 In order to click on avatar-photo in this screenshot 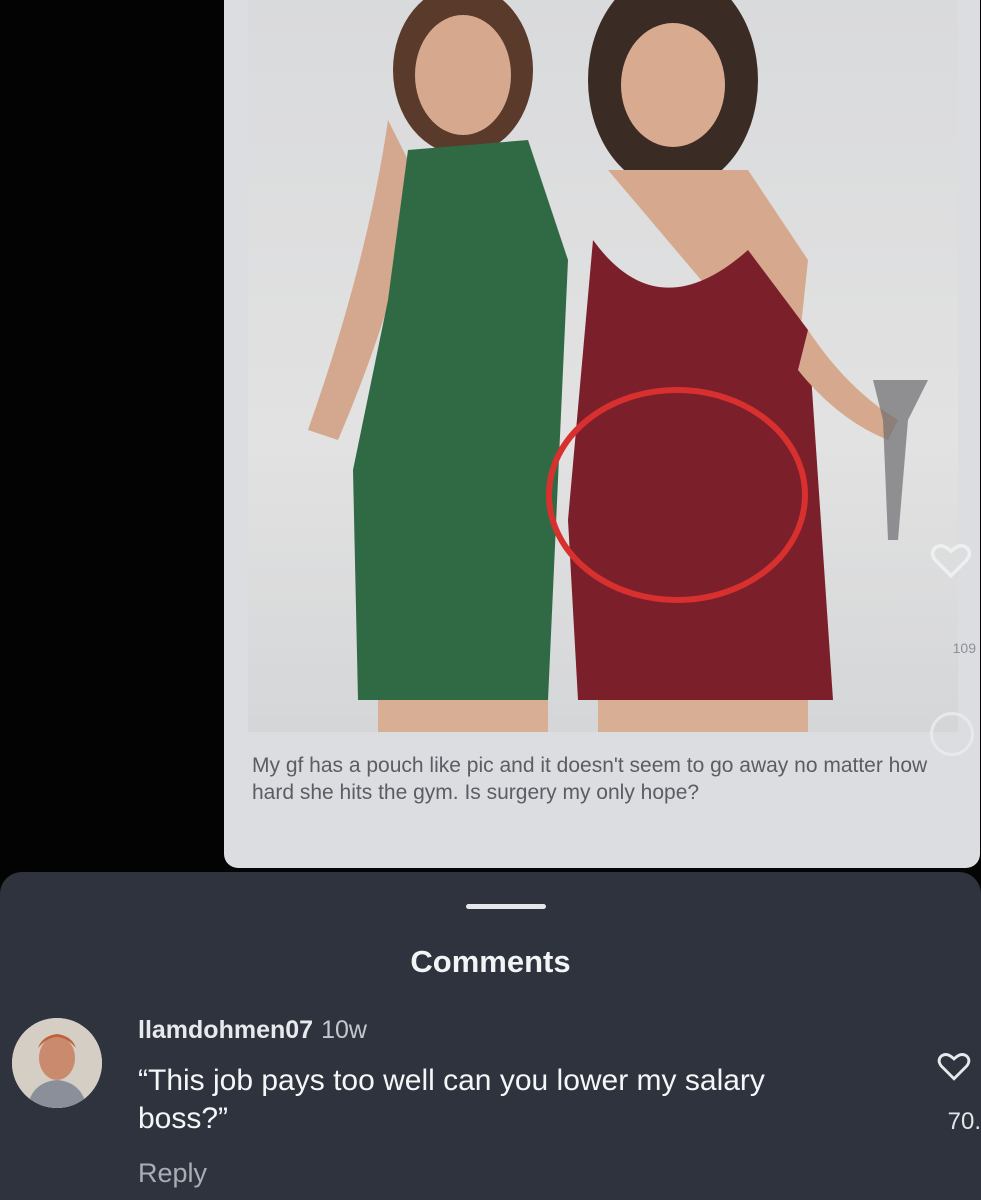, I will do `click(57, 1063)`.